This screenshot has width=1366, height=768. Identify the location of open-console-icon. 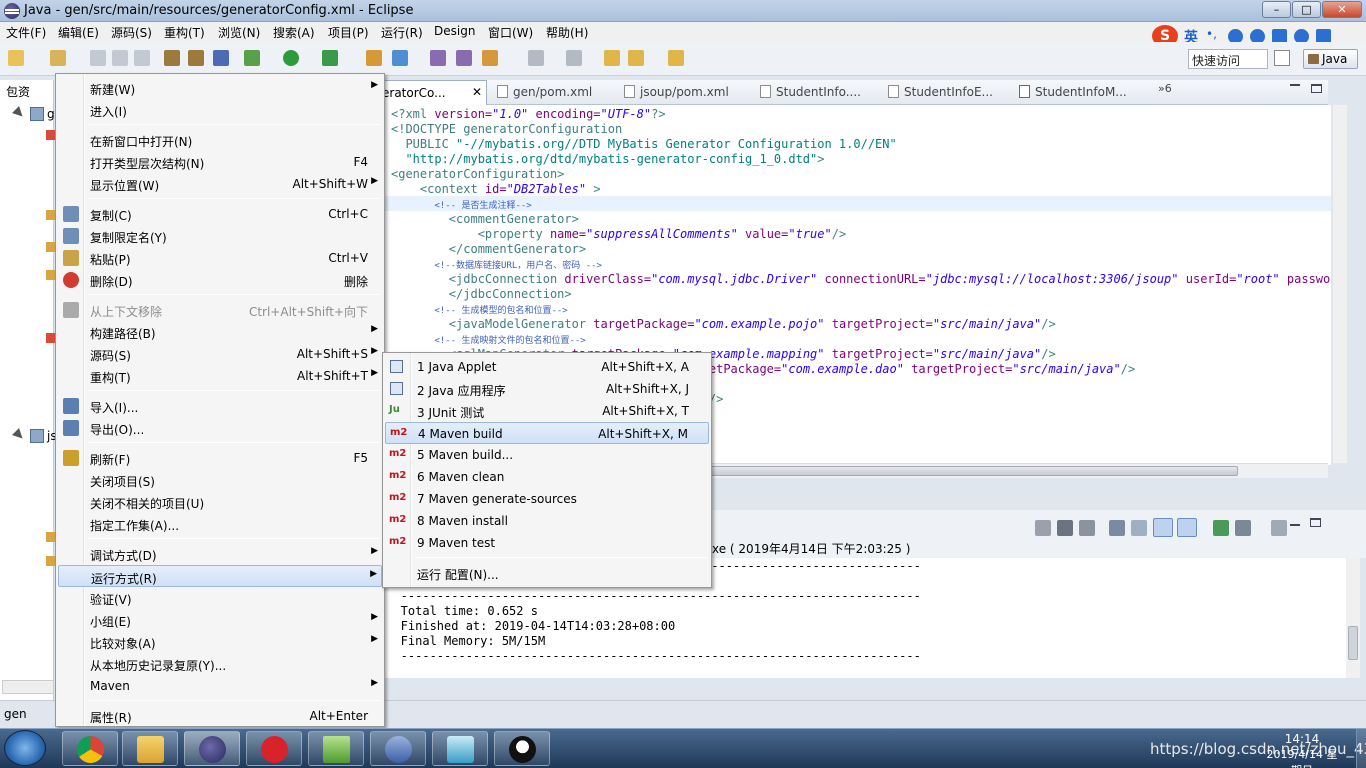
(1279, 528).